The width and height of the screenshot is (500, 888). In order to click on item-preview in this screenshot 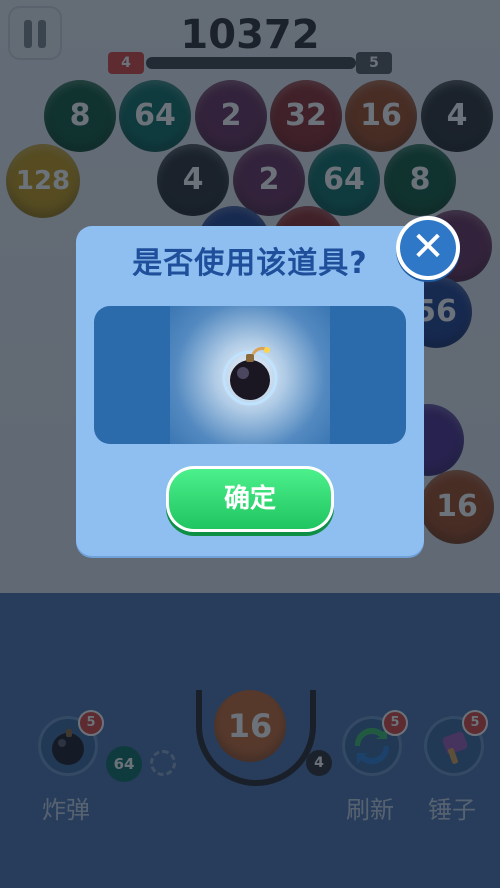, I will do `click(250, 375)`.